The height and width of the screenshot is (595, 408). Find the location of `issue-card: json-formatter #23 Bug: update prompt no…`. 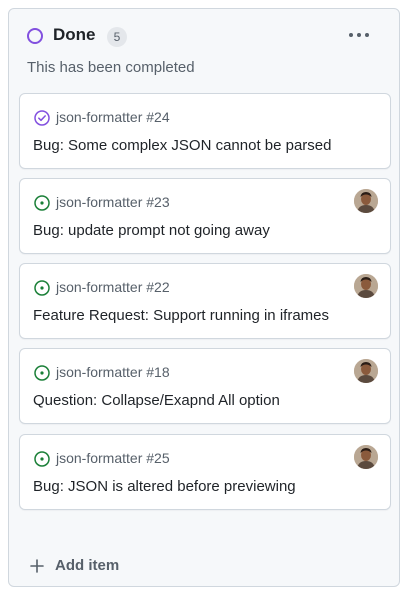

issue-card: json-formatter #23 Bug: update prompt no… is located at coordinates (205, 216).